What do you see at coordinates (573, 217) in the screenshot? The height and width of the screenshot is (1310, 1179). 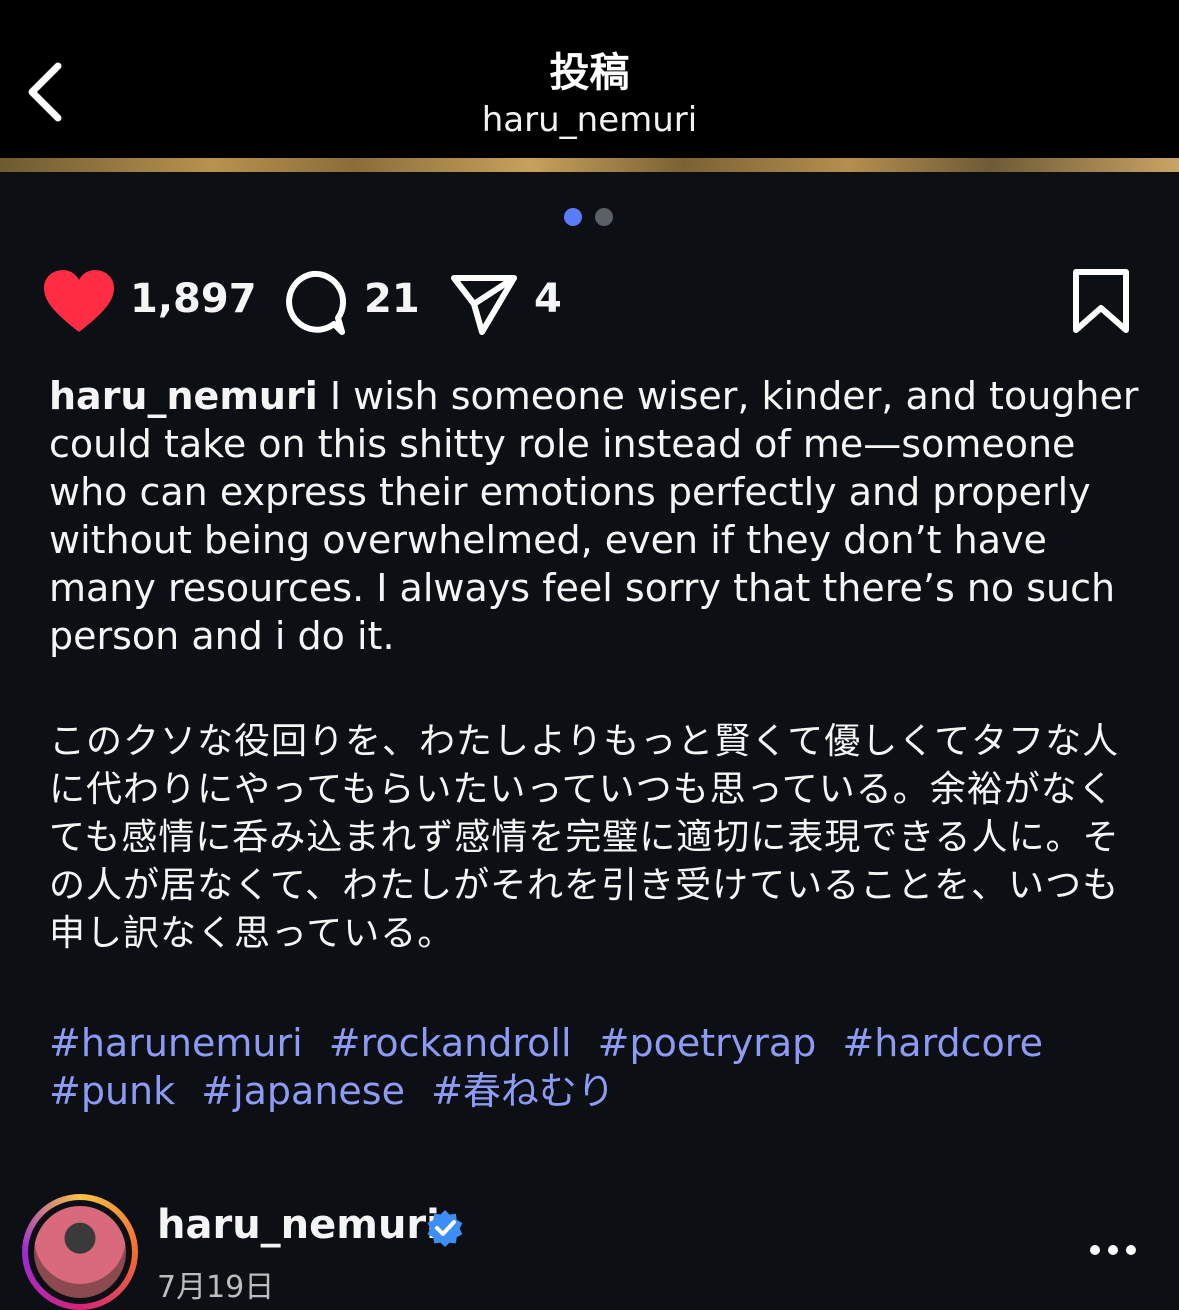 I see `carousel-dot-active` at bounding box center [573, 217].